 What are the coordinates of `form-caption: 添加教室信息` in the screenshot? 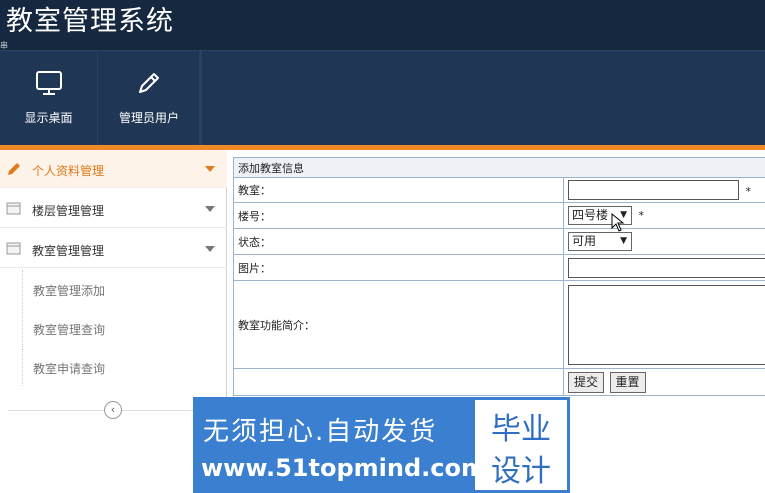 It's located at (499, 167).